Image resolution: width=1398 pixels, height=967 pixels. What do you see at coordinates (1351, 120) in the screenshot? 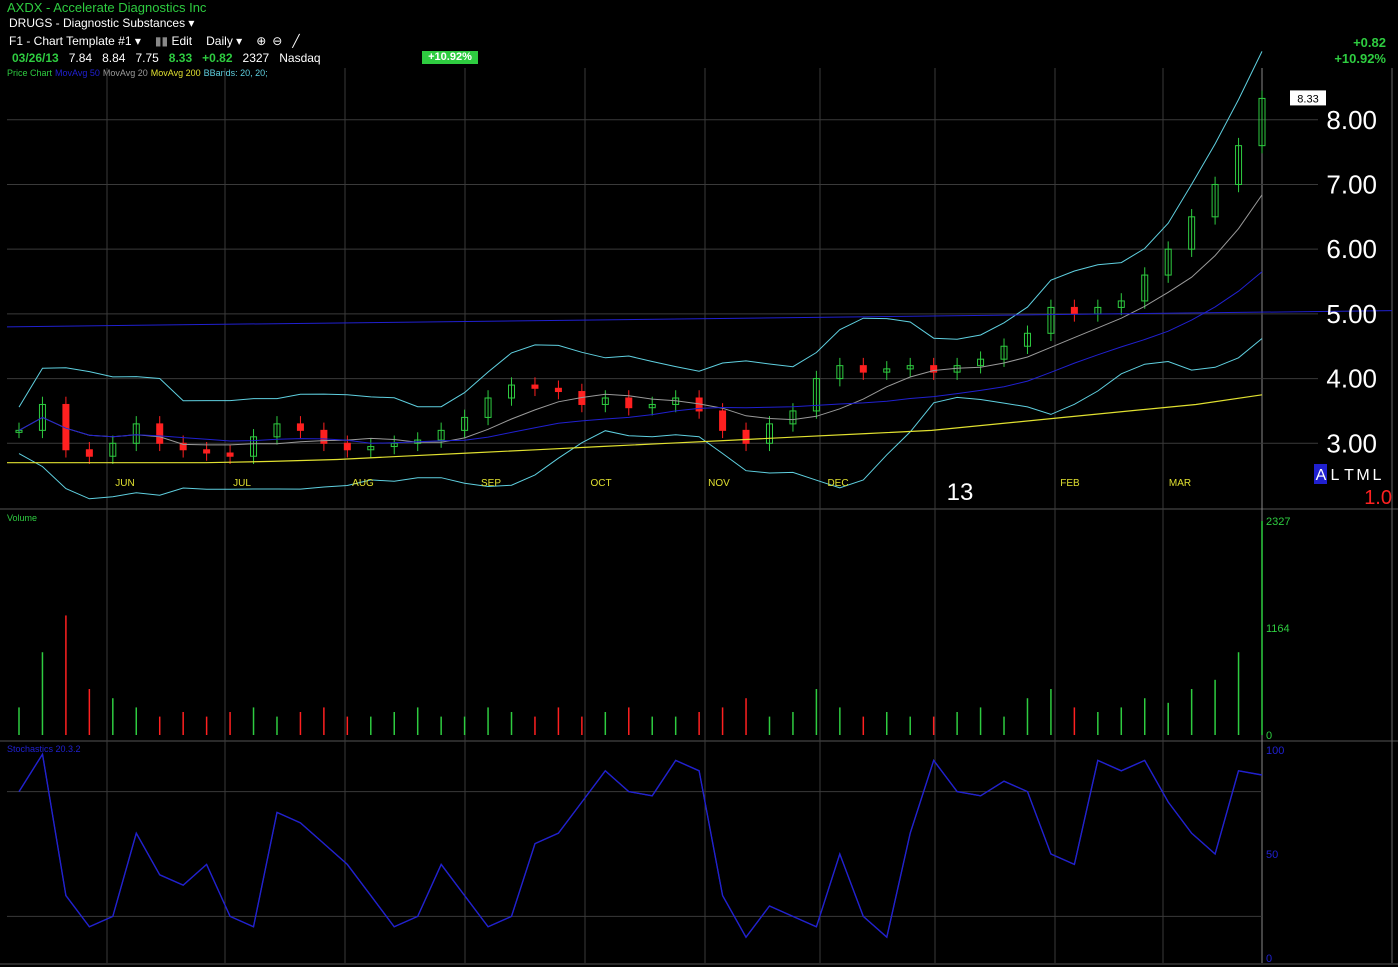
I see `price-tick-label: 8.00` at bounding box center [1351, 120].